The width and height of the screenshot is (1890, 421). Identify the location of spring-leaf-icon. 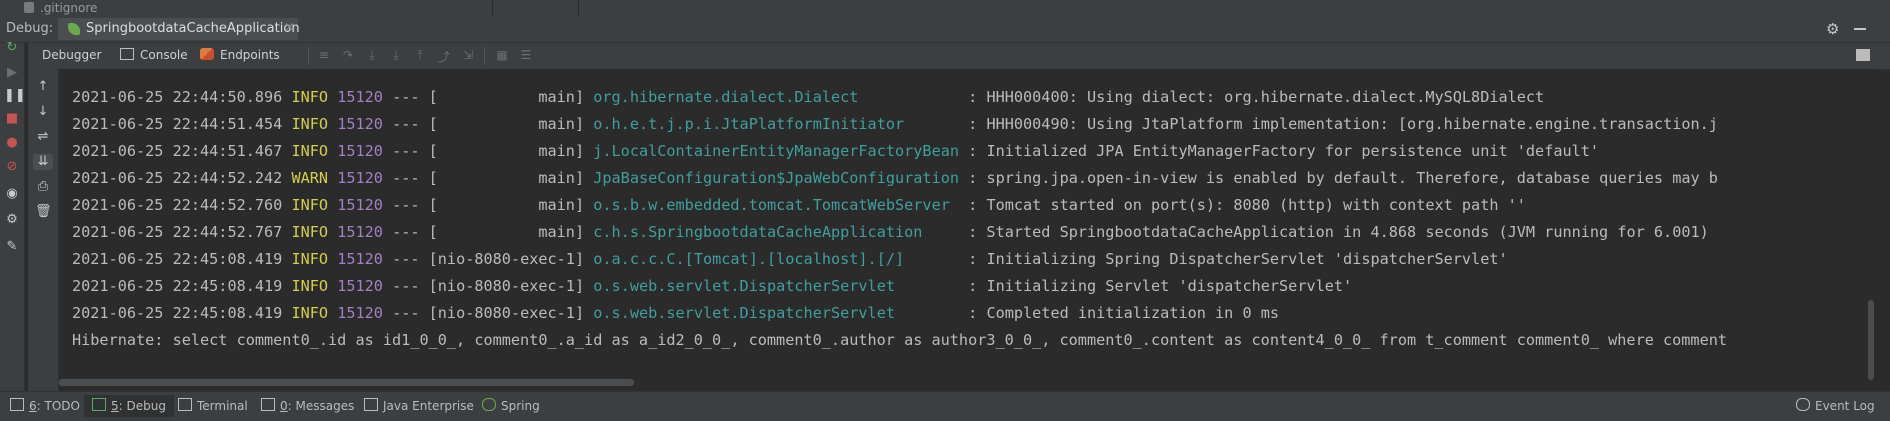
(74, 29).